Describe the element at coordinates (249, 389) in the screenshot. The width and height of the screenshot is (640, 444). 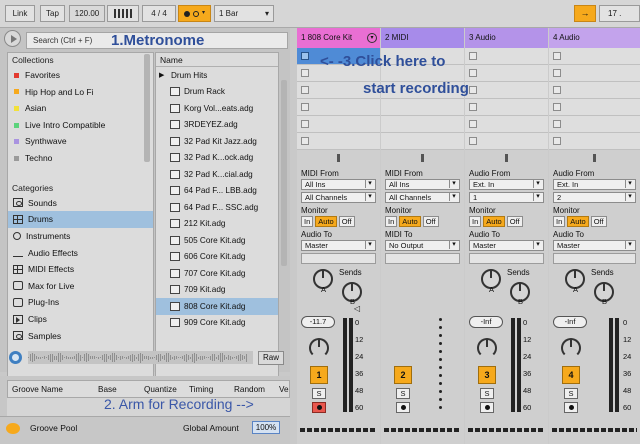
I see `groove-col-random: Random` at that location.